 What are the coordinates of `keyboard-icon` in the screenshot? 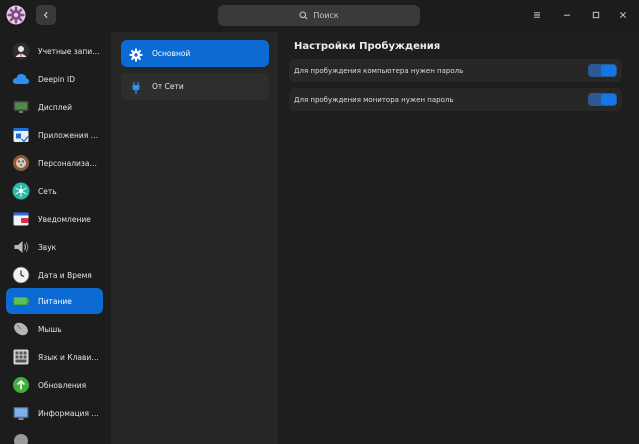 It's located at (21, 357).